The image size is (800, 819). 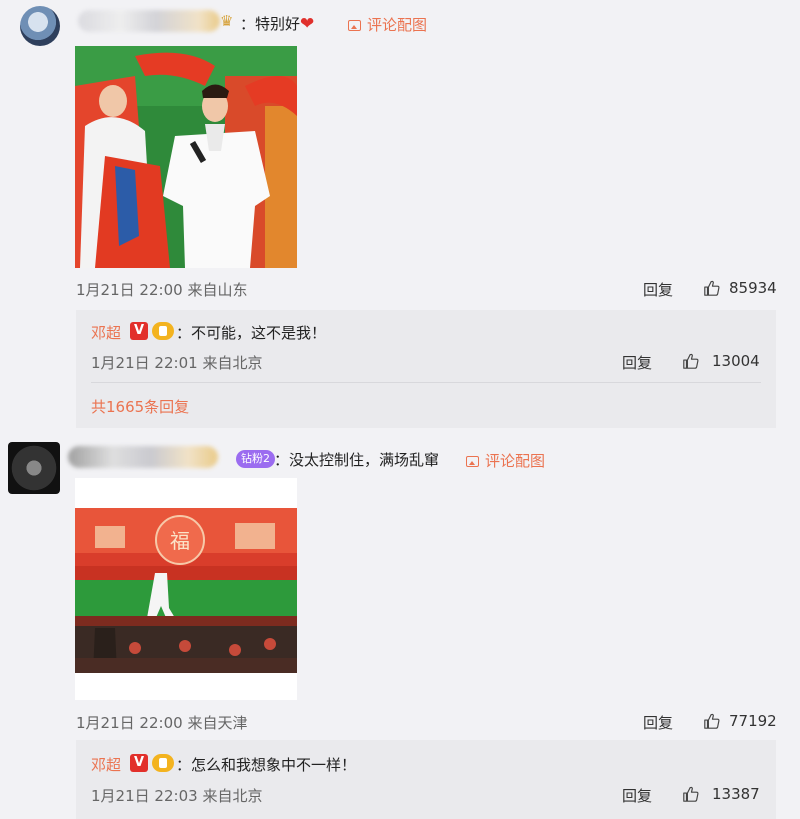 What do you see at coordinates (162, 723) in the screenshot?
I see `comment-meta: 1月21日 22:00 来自天津` at bounding box center [162, 723].